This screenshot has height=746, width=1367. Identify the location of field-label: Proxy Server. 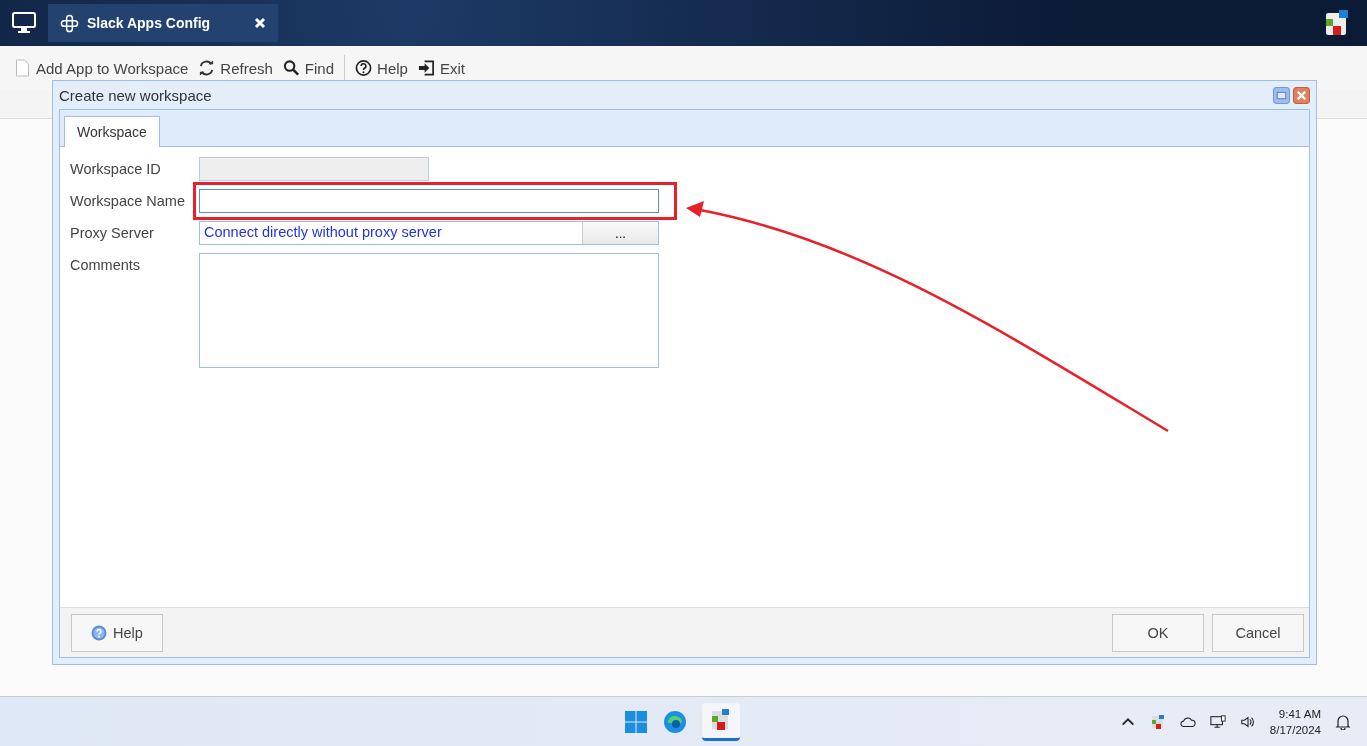
(112, 232).